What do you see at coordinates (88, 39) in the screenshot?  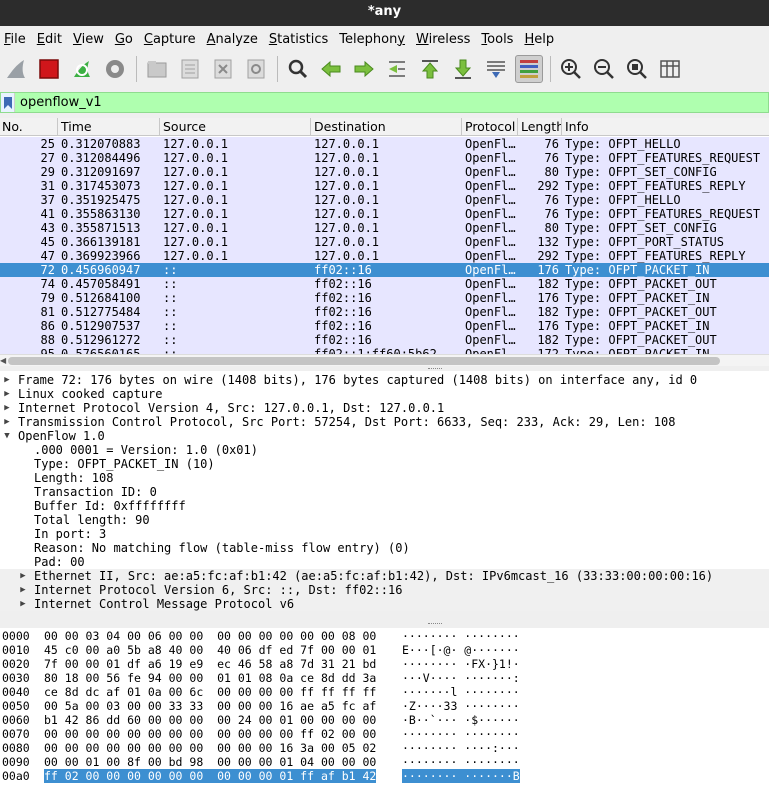 I see `menu-item: View` at bounding box center [88, 39].